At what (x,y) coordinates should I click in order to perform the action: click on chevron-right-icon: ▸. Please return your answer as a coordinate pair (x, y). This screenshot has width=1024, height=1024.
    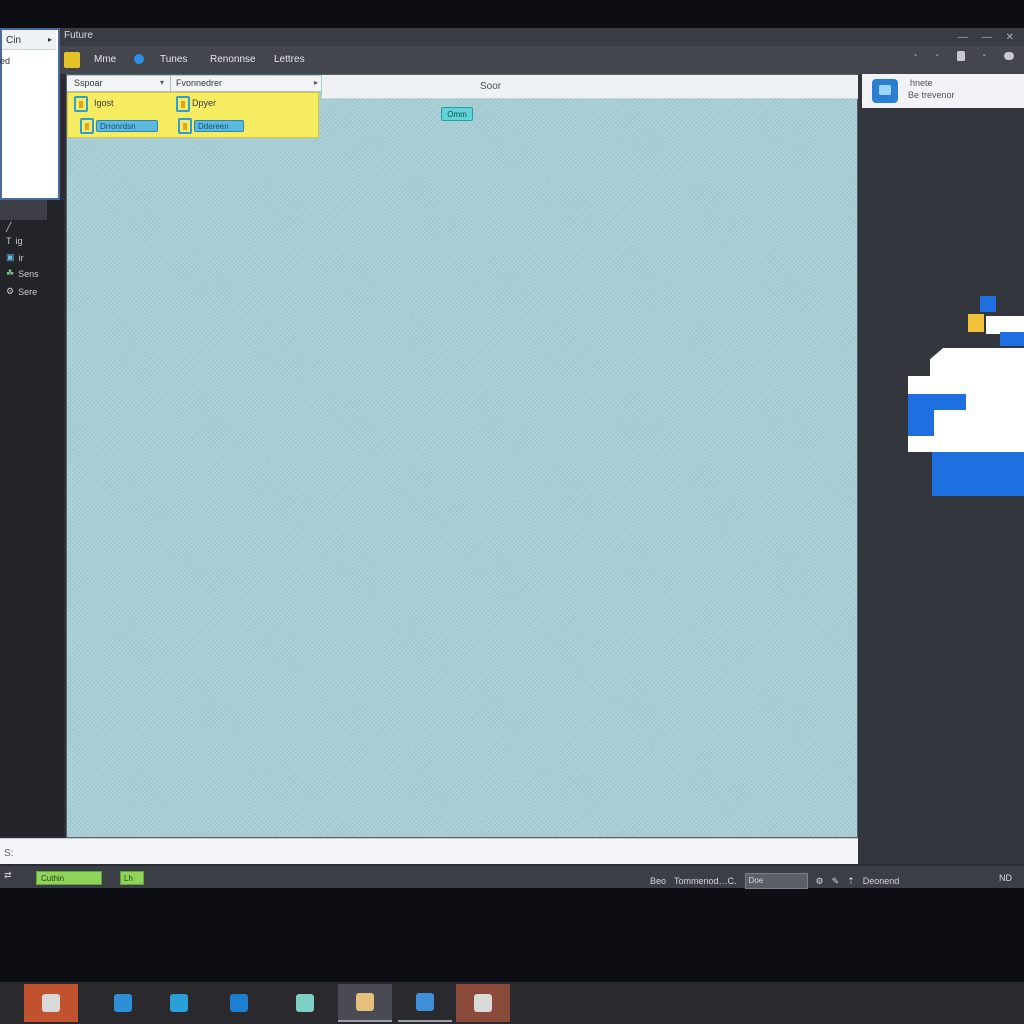
    Looking at the image, I should click on (50, 39).